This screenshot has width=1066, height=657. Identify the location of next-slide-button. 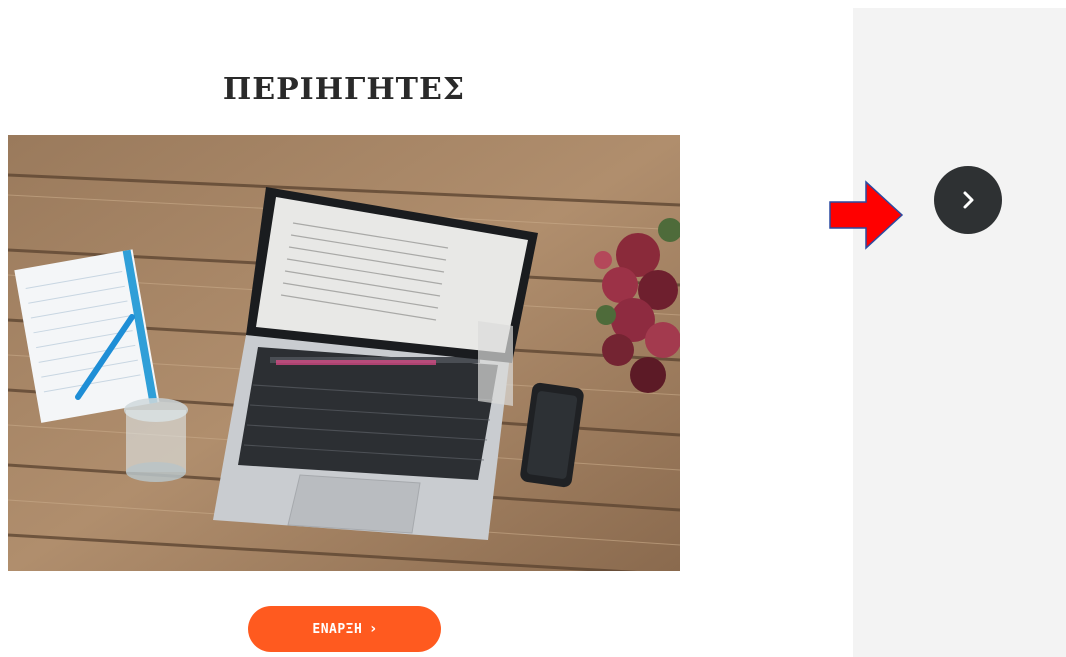
(968, 200).